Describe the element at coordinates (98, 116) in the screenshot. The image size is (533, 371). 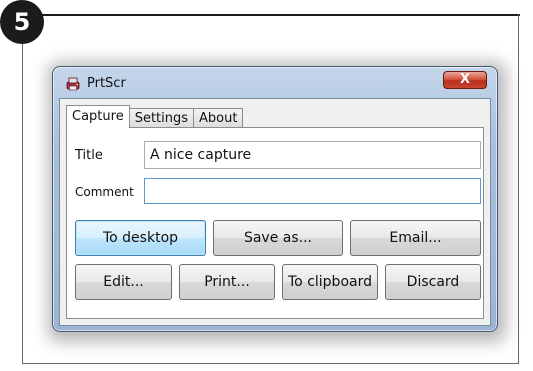
I see `tab-capture: Capture` at that location.